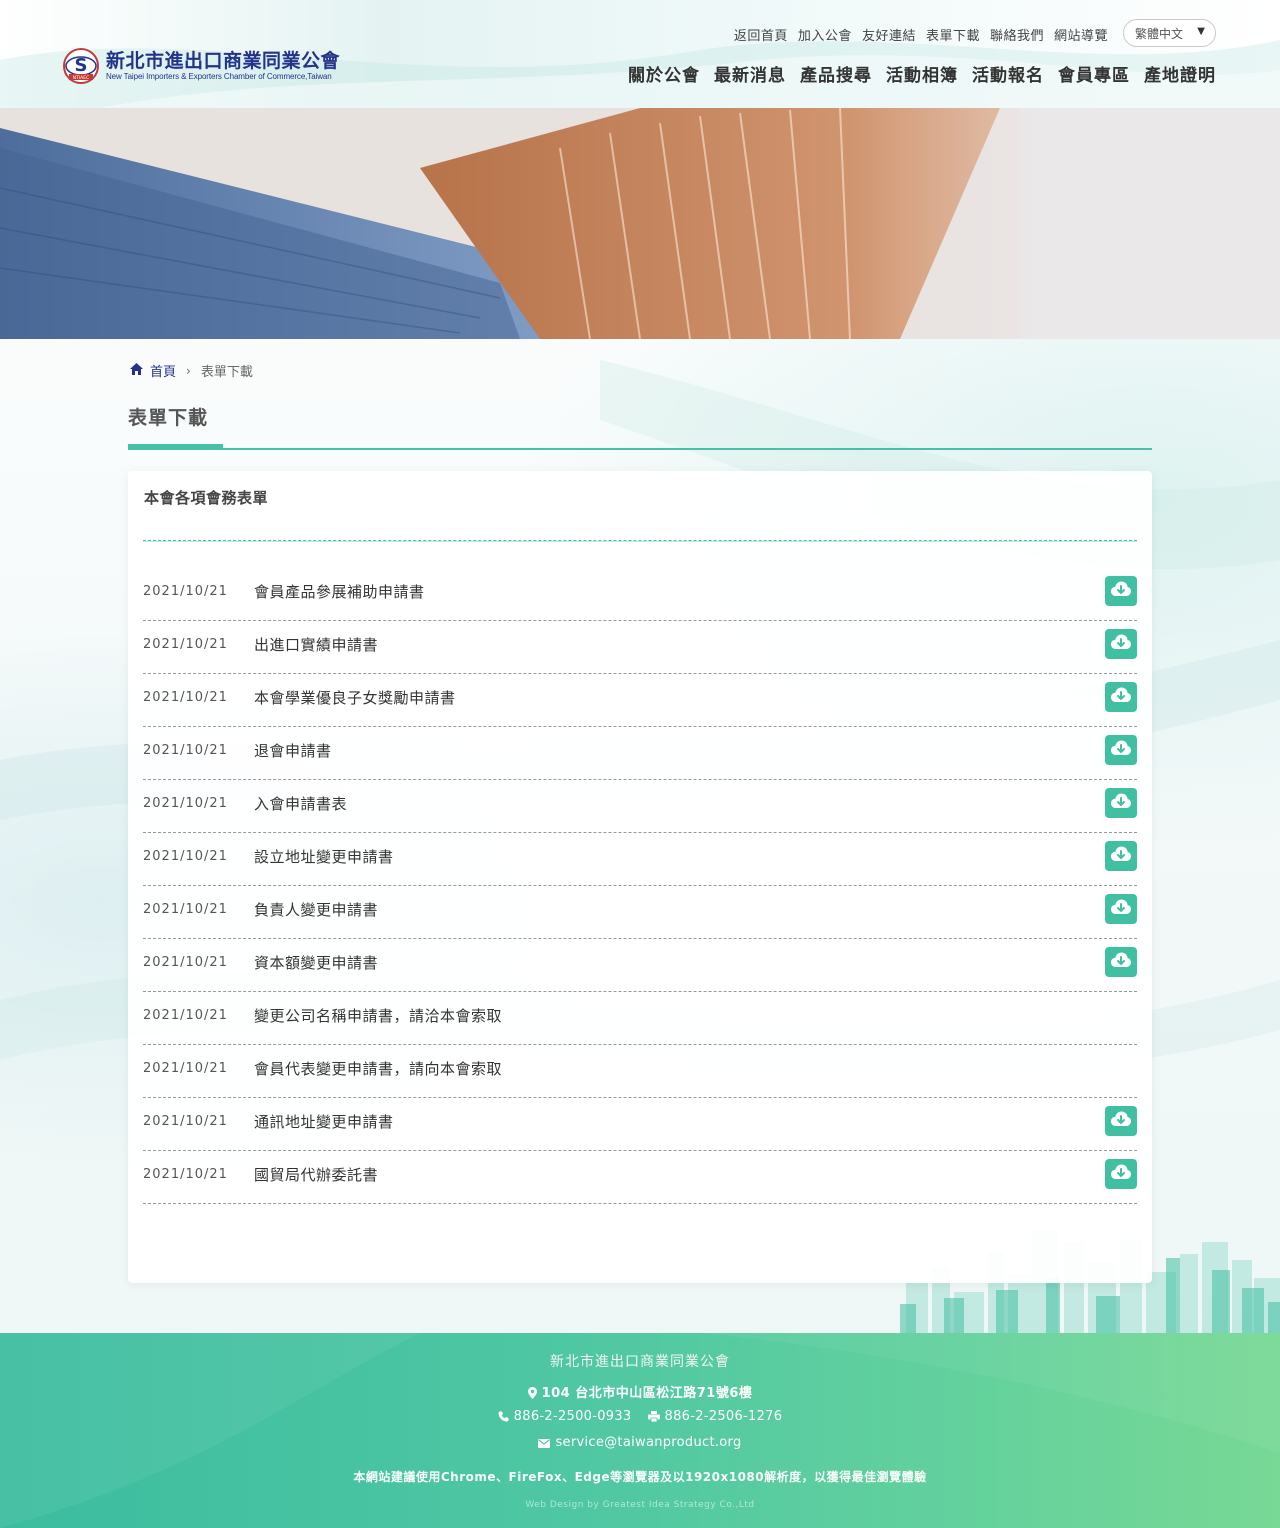 The height and width of the screenshot is (1528, 1280). Describe the element at coordinates (750, 73) in the screenshot. I see `nav-news: 最新消息` at that location.